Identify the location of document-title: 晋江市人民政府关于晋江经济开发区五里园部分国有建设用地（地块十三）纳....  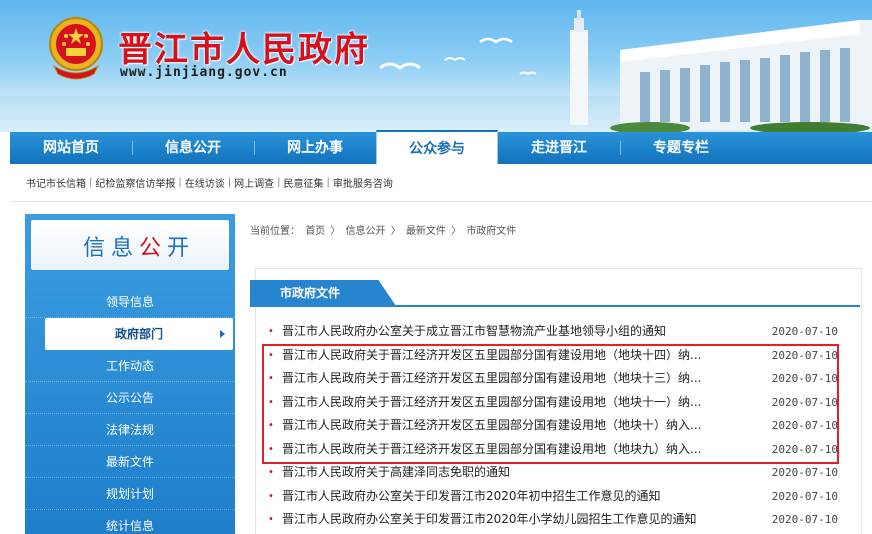
(523, 379).